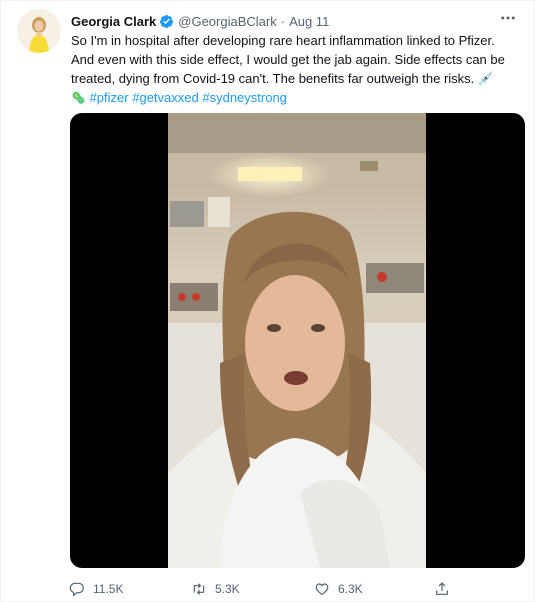 This screenshot has height=602, width=535. I want to click on reply-icon, so click(76, 589).